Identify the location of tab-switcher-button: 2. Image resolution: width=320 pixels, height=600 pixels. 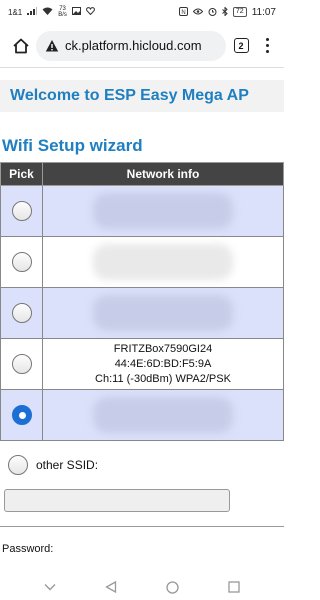
(241, 46).